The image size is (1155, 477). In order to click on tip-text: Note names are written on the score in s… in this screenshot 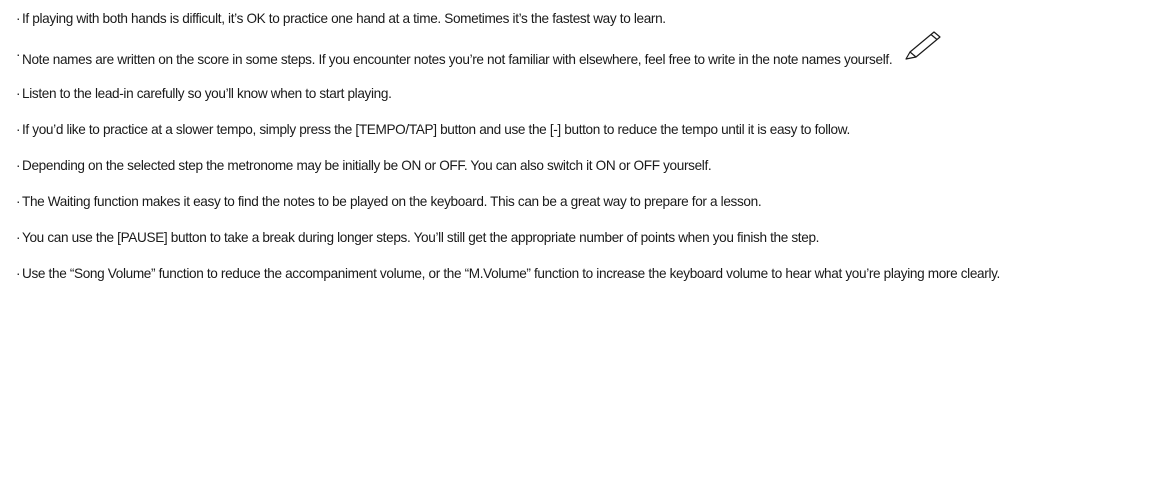, I will do `click(457, 59)`.